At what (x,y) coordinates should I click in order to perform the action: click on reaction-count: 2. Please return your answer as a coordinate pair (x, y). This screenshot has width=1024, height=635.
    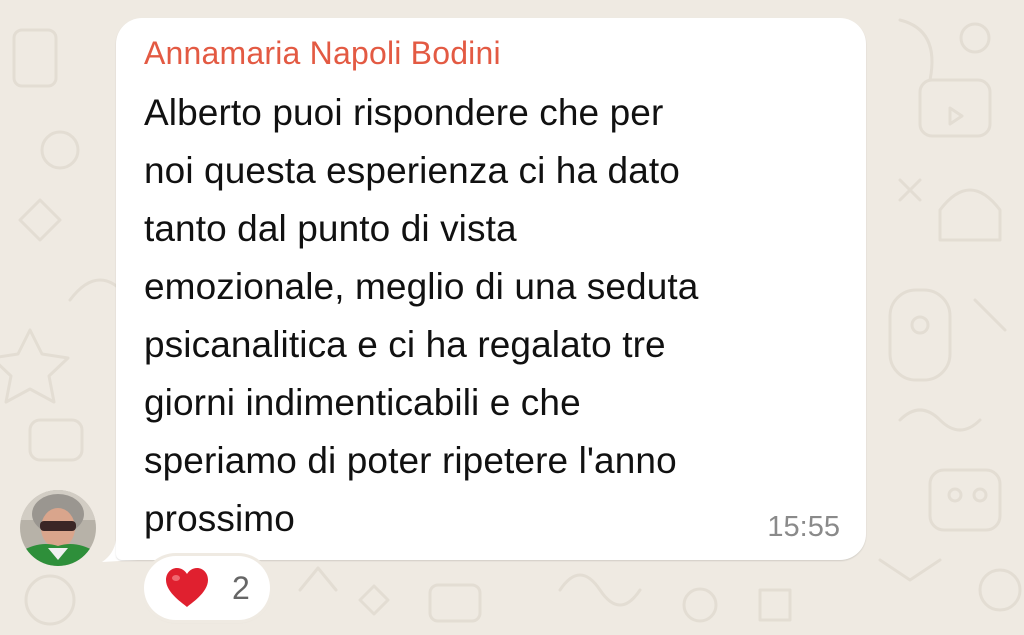
    Looking at the image, I should click on (241, 588).